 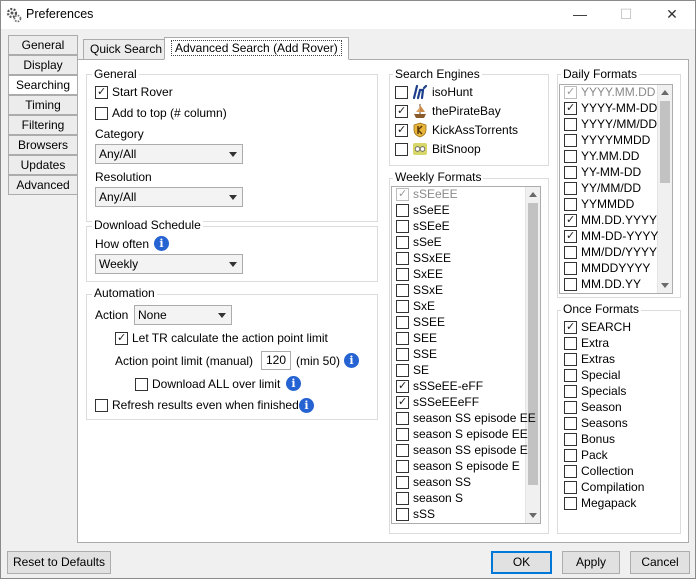 What do you see at coordinates (169, 197) in the screenshot?
I see `resolution-select: Any/All` at bounding box center [169, 197].